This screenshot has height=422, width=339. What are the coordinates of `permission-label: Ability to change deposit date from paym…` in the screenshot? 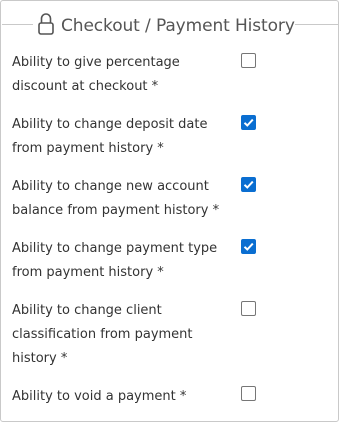 It's located at (110, 136).